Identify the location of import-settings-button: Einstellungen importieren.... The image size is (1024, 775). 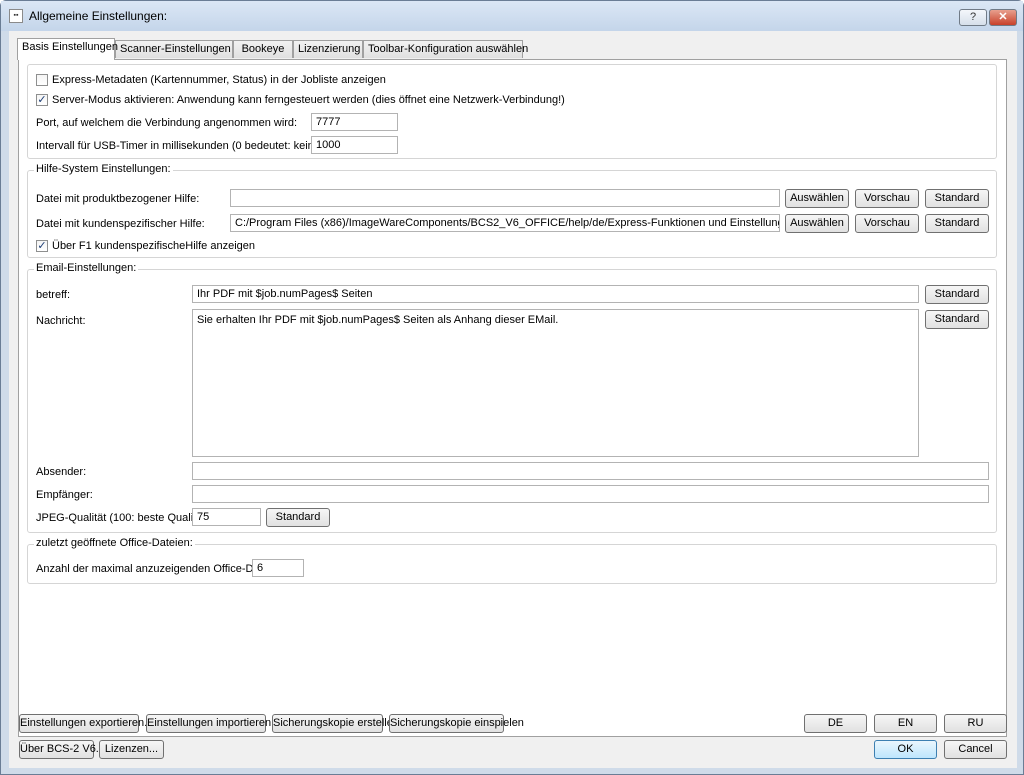
(213, 723).